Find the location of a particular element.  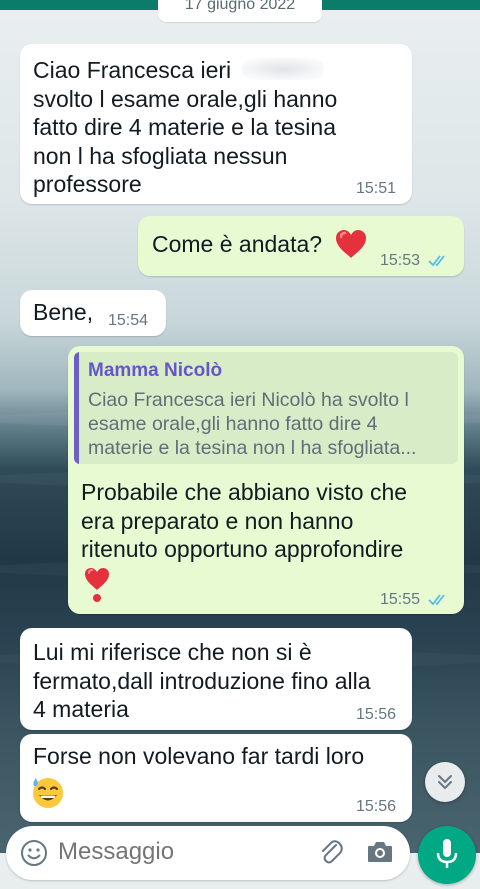

date-divider: 17 giugno 2022 is located at coordinates (240, 11).